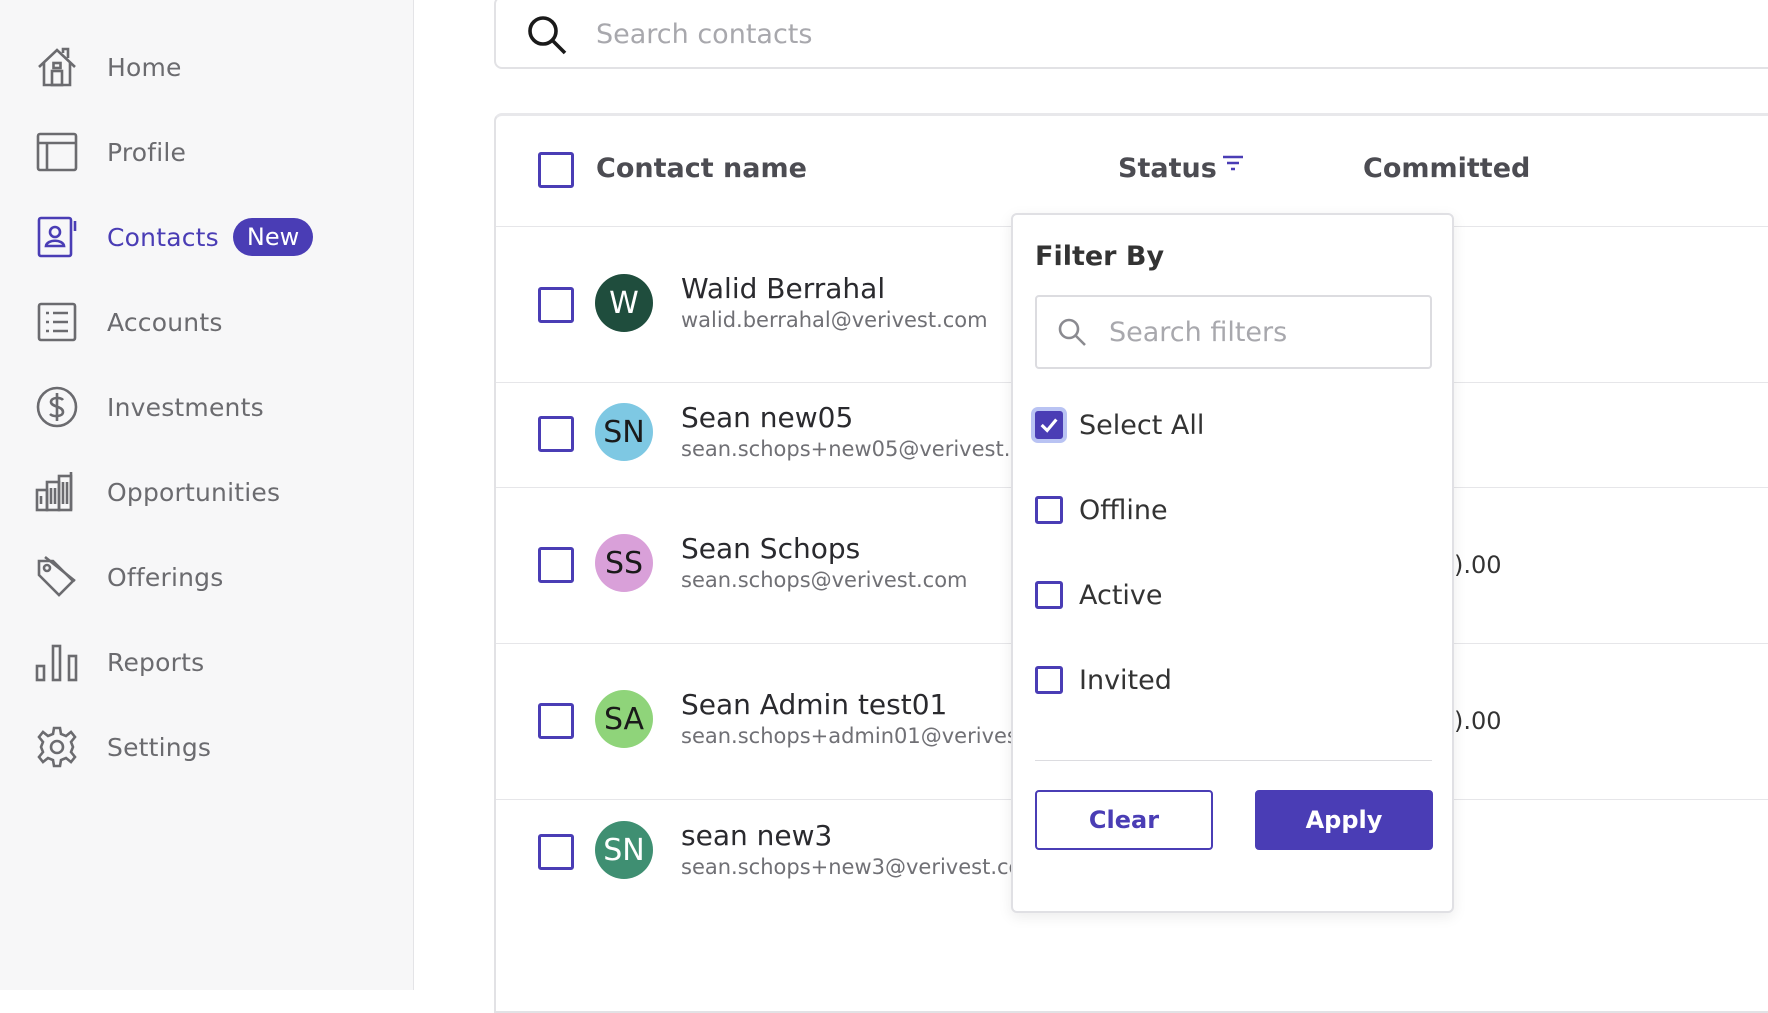  Describe the element at coordinates (163, 237) in the screenshot. I see `sidebar-item-label: Contacts` at that location.